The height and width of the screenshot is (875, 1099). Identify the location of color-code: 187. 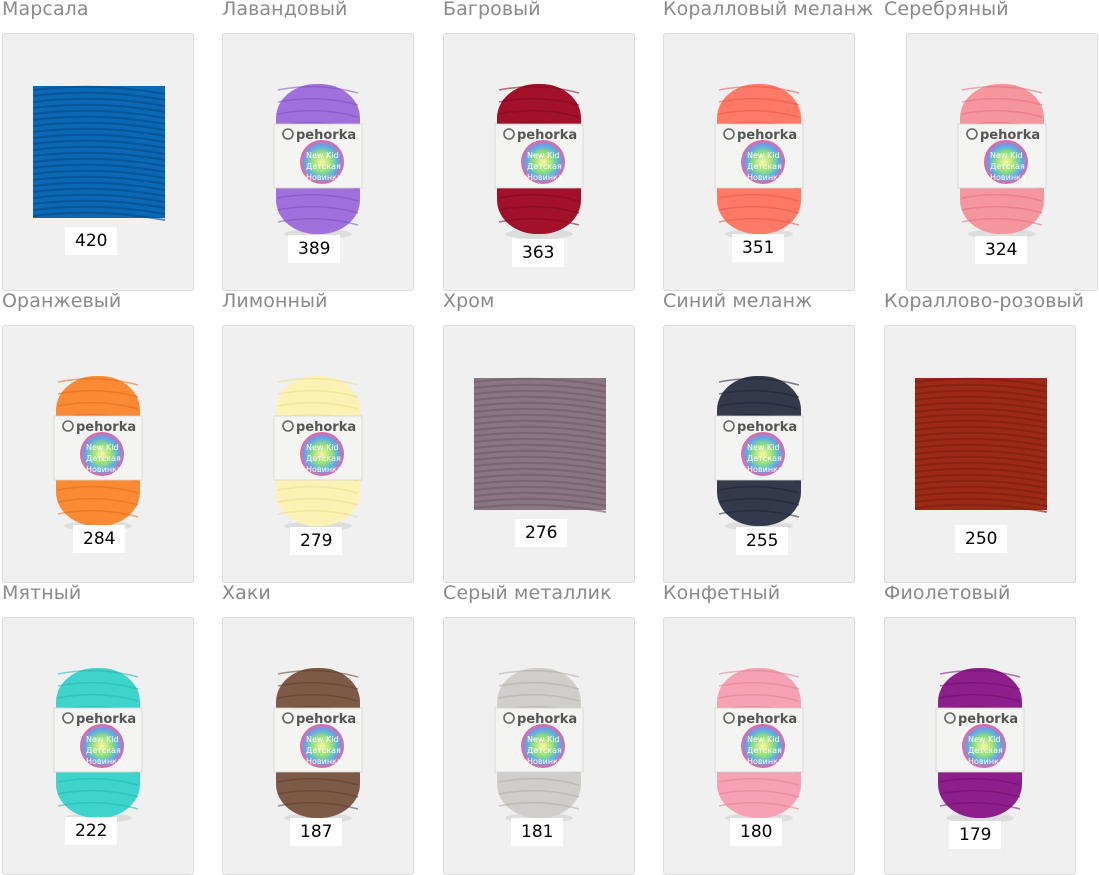
(316, 832).